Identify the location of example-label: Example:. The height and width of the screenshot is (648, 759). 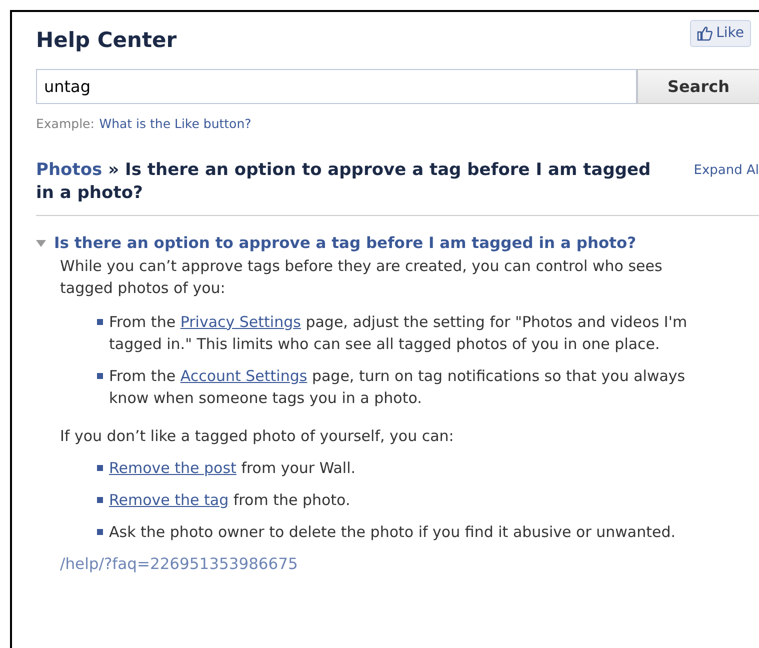
(65, 124).